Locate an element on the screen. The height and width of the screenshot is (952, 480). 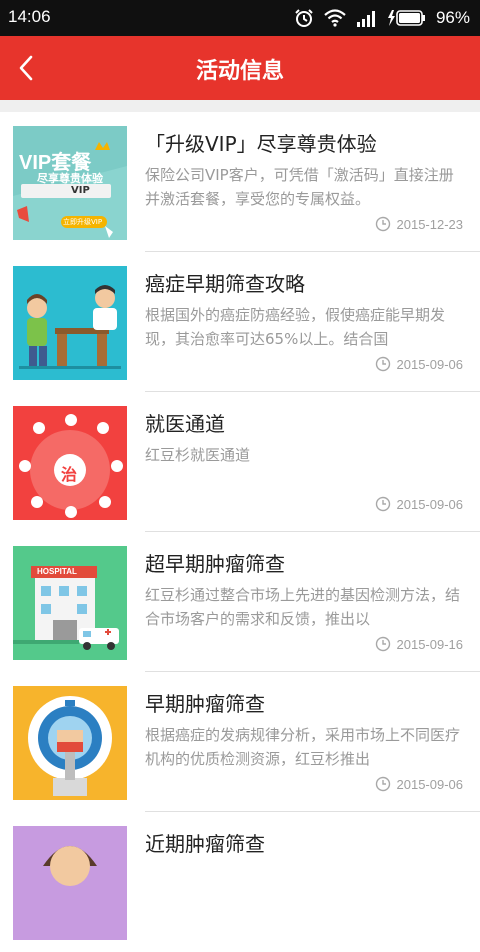
item-title: 癌症早期筛查攻略 is located at coordinates (225, 284).